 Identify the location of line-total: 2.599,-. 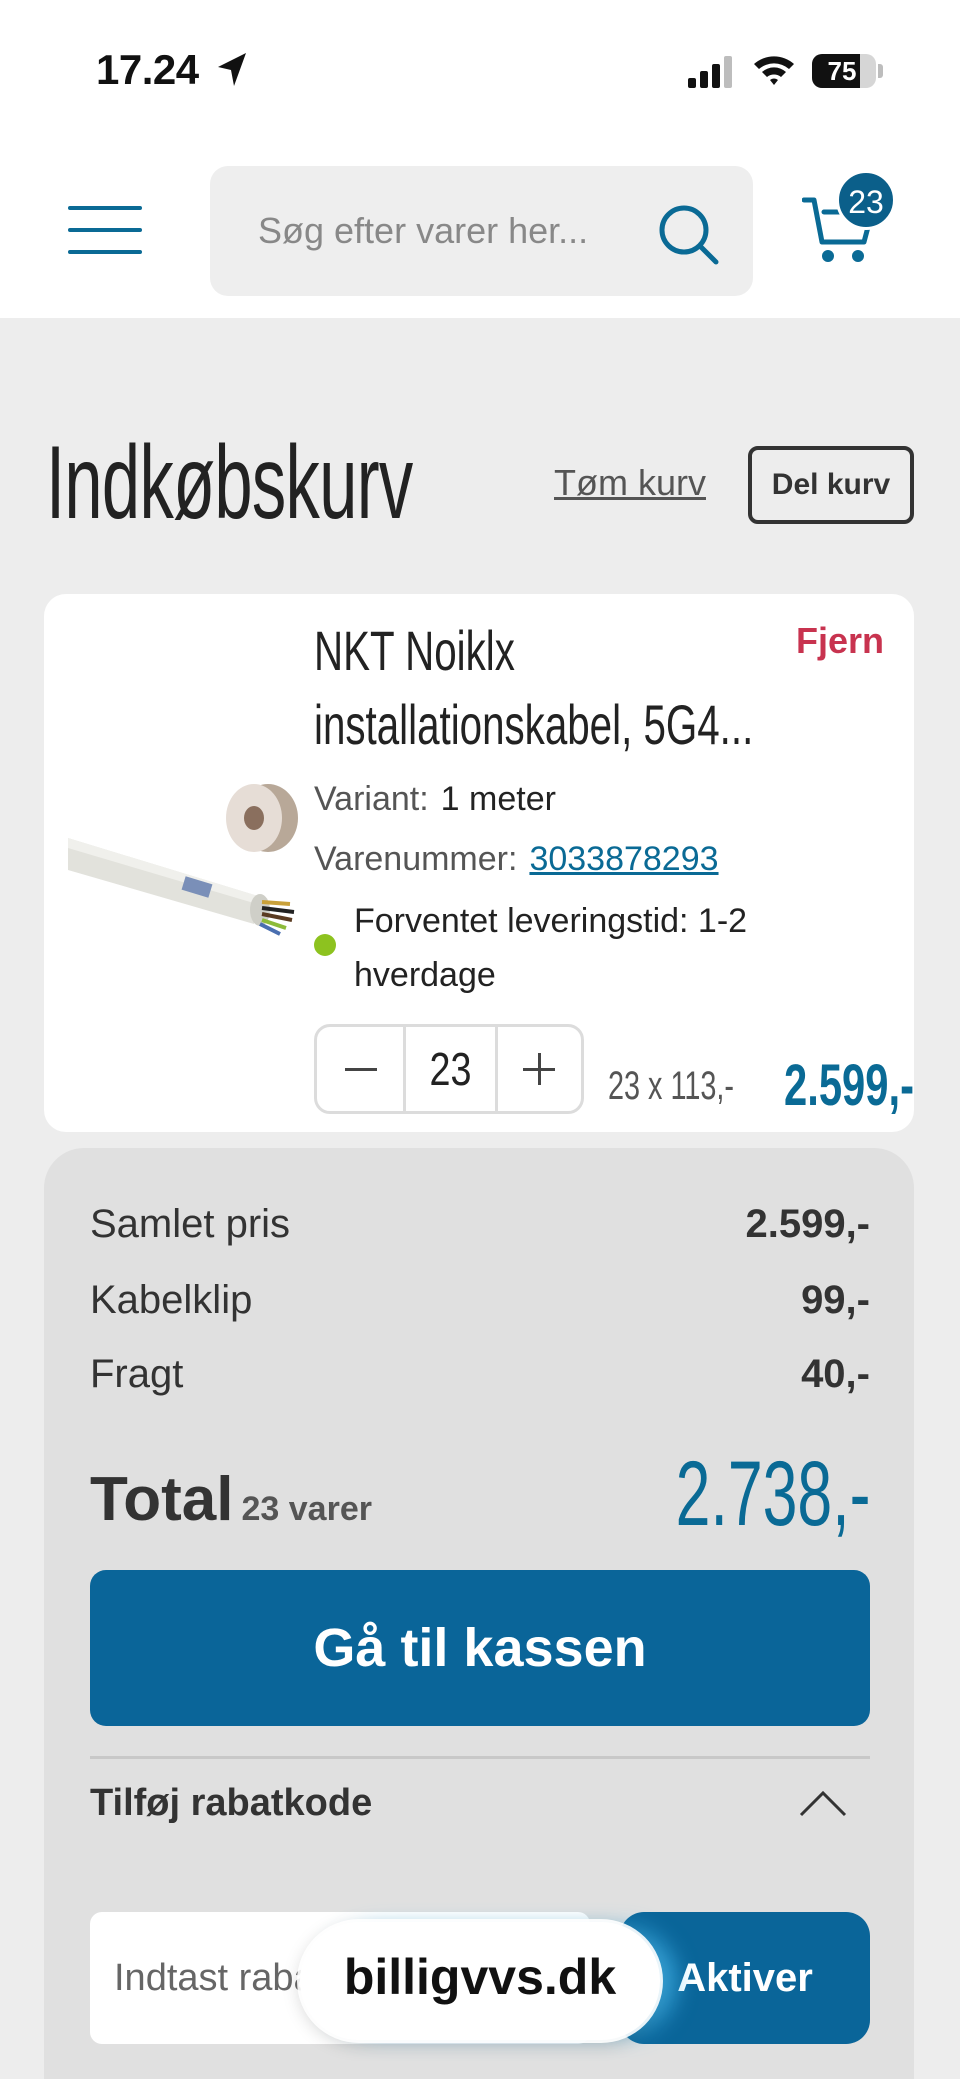
(849, 1085).